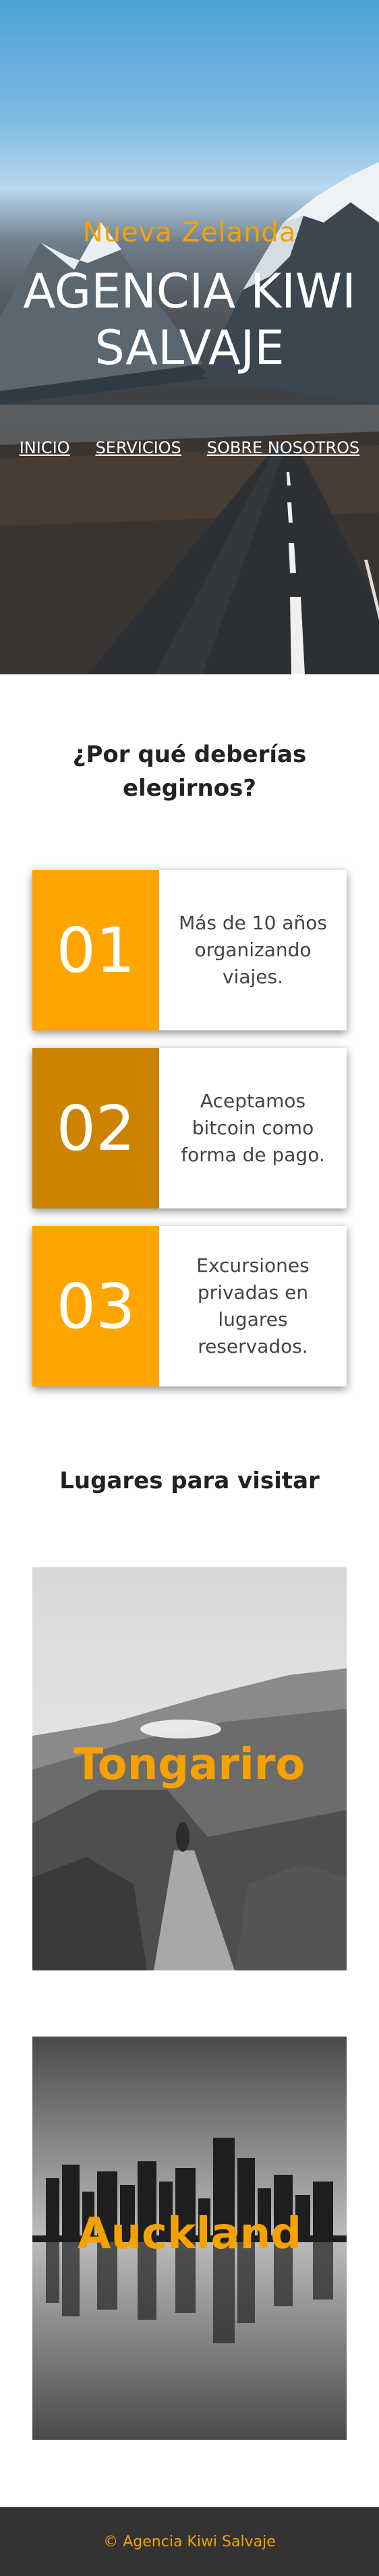 This screenshot has width=379, height=2576. What do you see at coordinates (189, 788) in the screenshot?
I see `why-title-line: elegirnos?` at bounding box center [189, 788].